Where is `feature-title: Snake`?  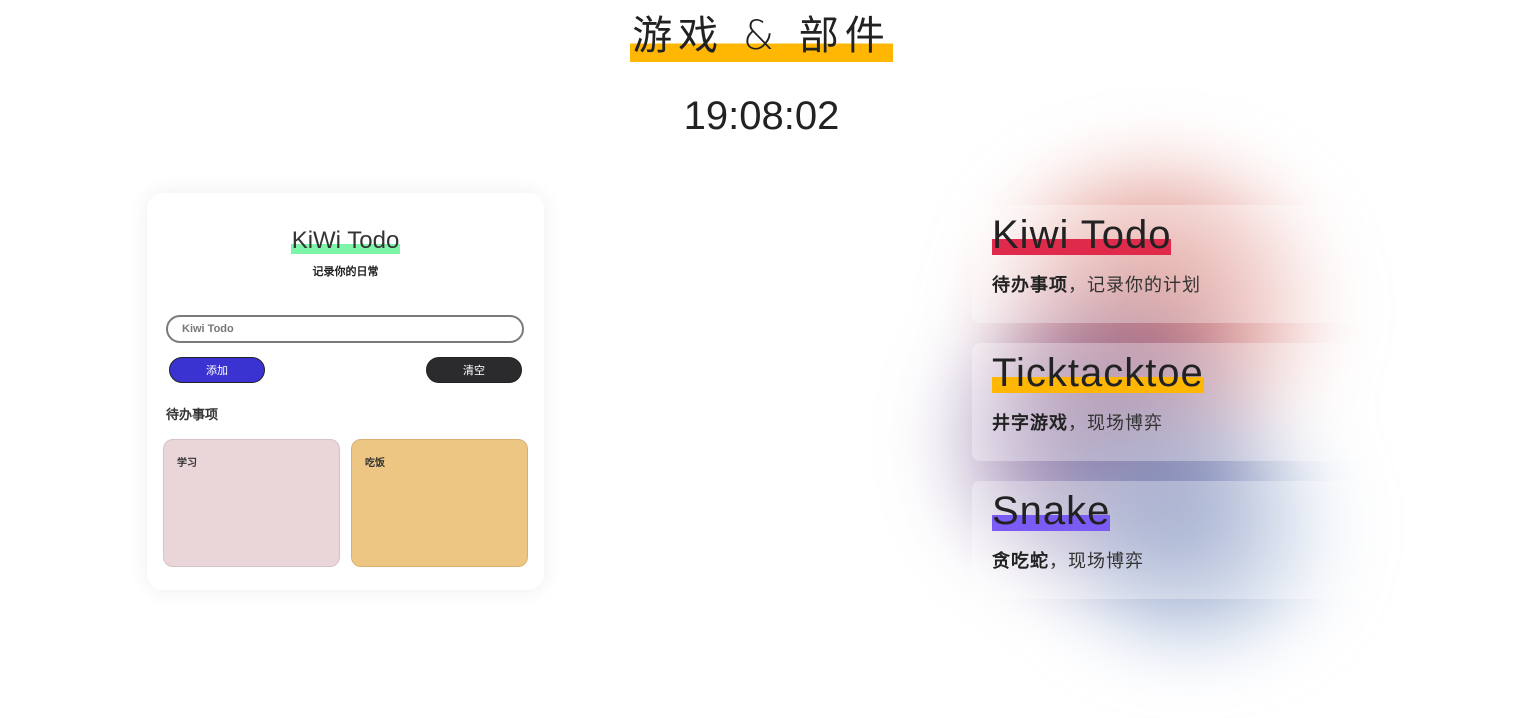
feature-title: Snake is located at coordinates (1170, 511).